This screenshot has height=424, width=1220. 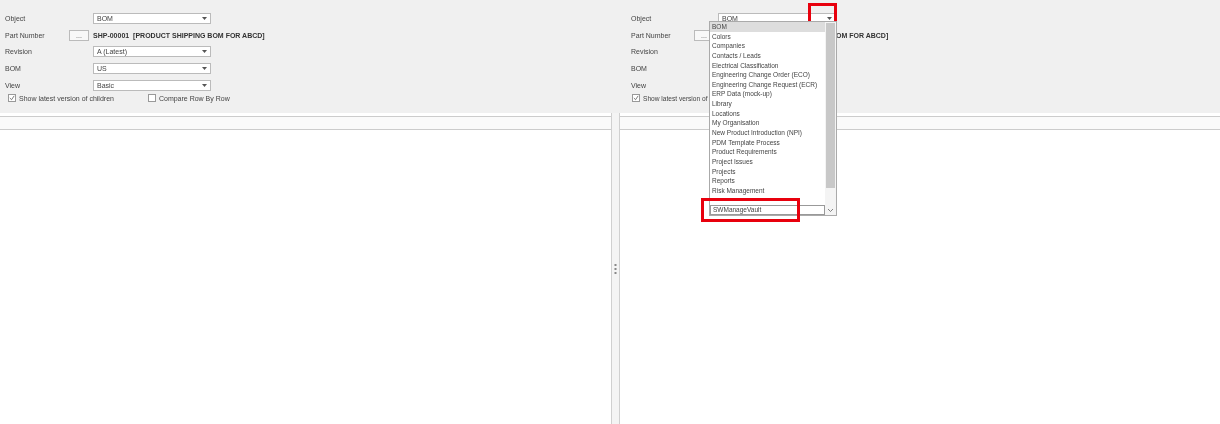 What do you see at coordinates (830, 105) in the screenshot?
I see `scrollbar-thumb` at bounding box center [830, 105].